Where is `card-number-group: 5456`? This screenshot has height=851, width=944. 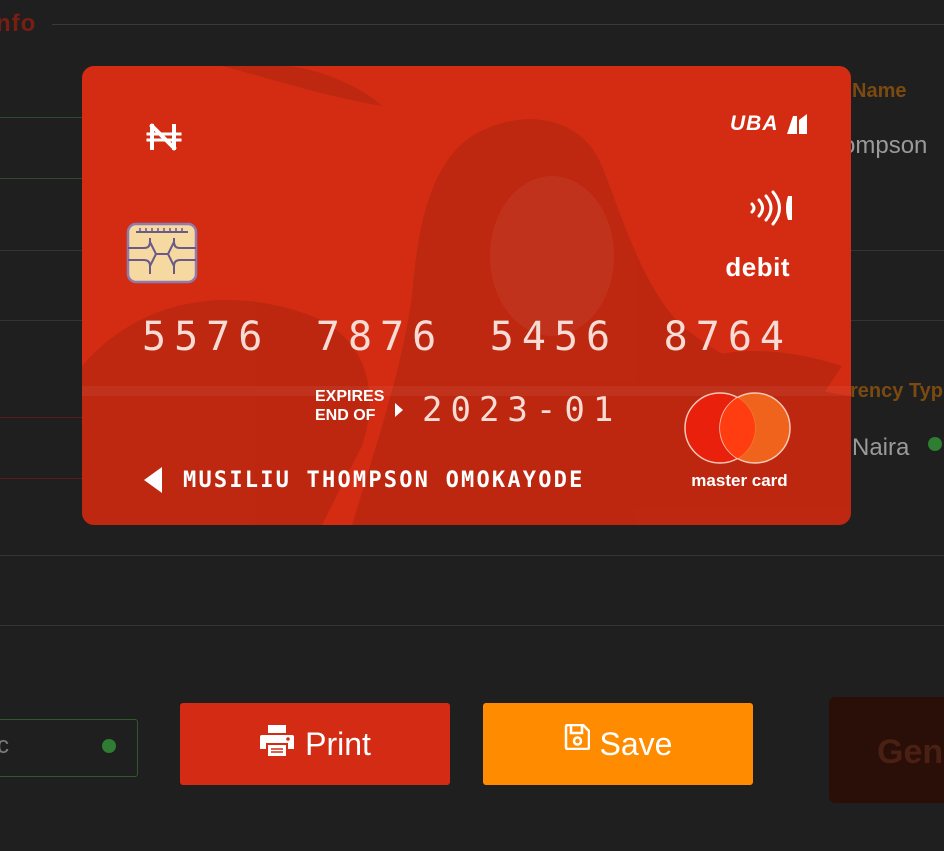 card-number-group: 5456 is located at coordinates (554, 337).